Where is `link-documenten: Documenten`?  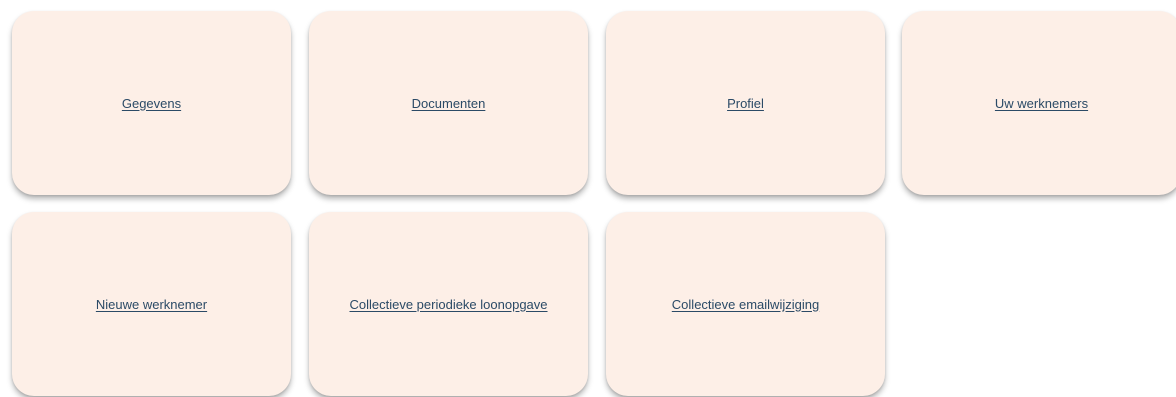
link-documenten: Documenten is located at coordinates (449, 103).